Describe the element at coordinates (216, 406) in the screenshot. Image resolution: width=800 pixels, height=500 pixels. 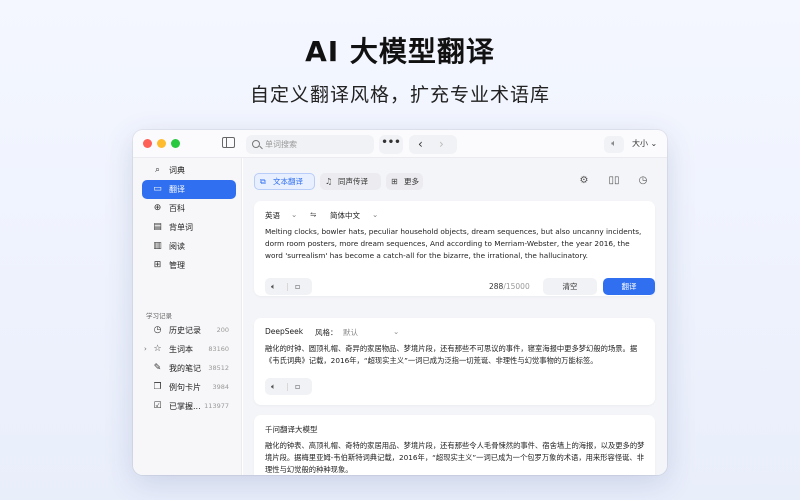
I see `item-count: 113977` at that location.